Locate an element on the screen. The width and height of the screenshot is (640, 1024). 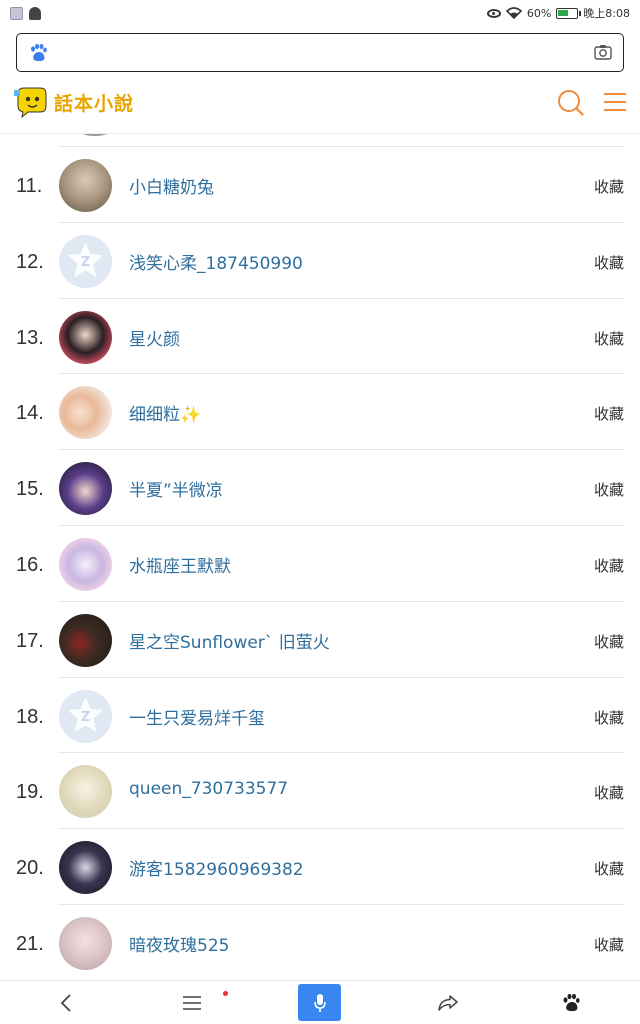
list-item: 17. 星之空Sunflower` 旧萤火 收藏 is located at coordinates (320, 640).